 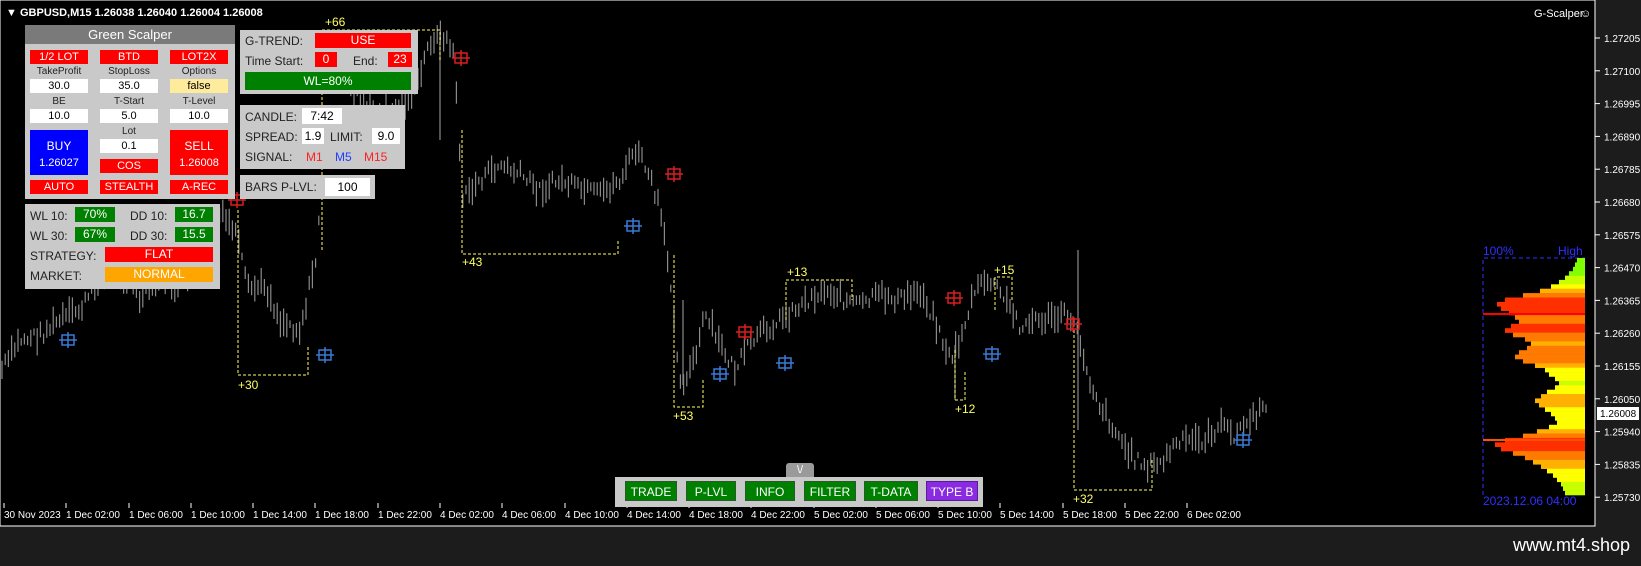 What do you see at coordinates (1083, 499) in the screenshot?
I see `trade-profit-label: +32` at bounding box center [1083, 499].